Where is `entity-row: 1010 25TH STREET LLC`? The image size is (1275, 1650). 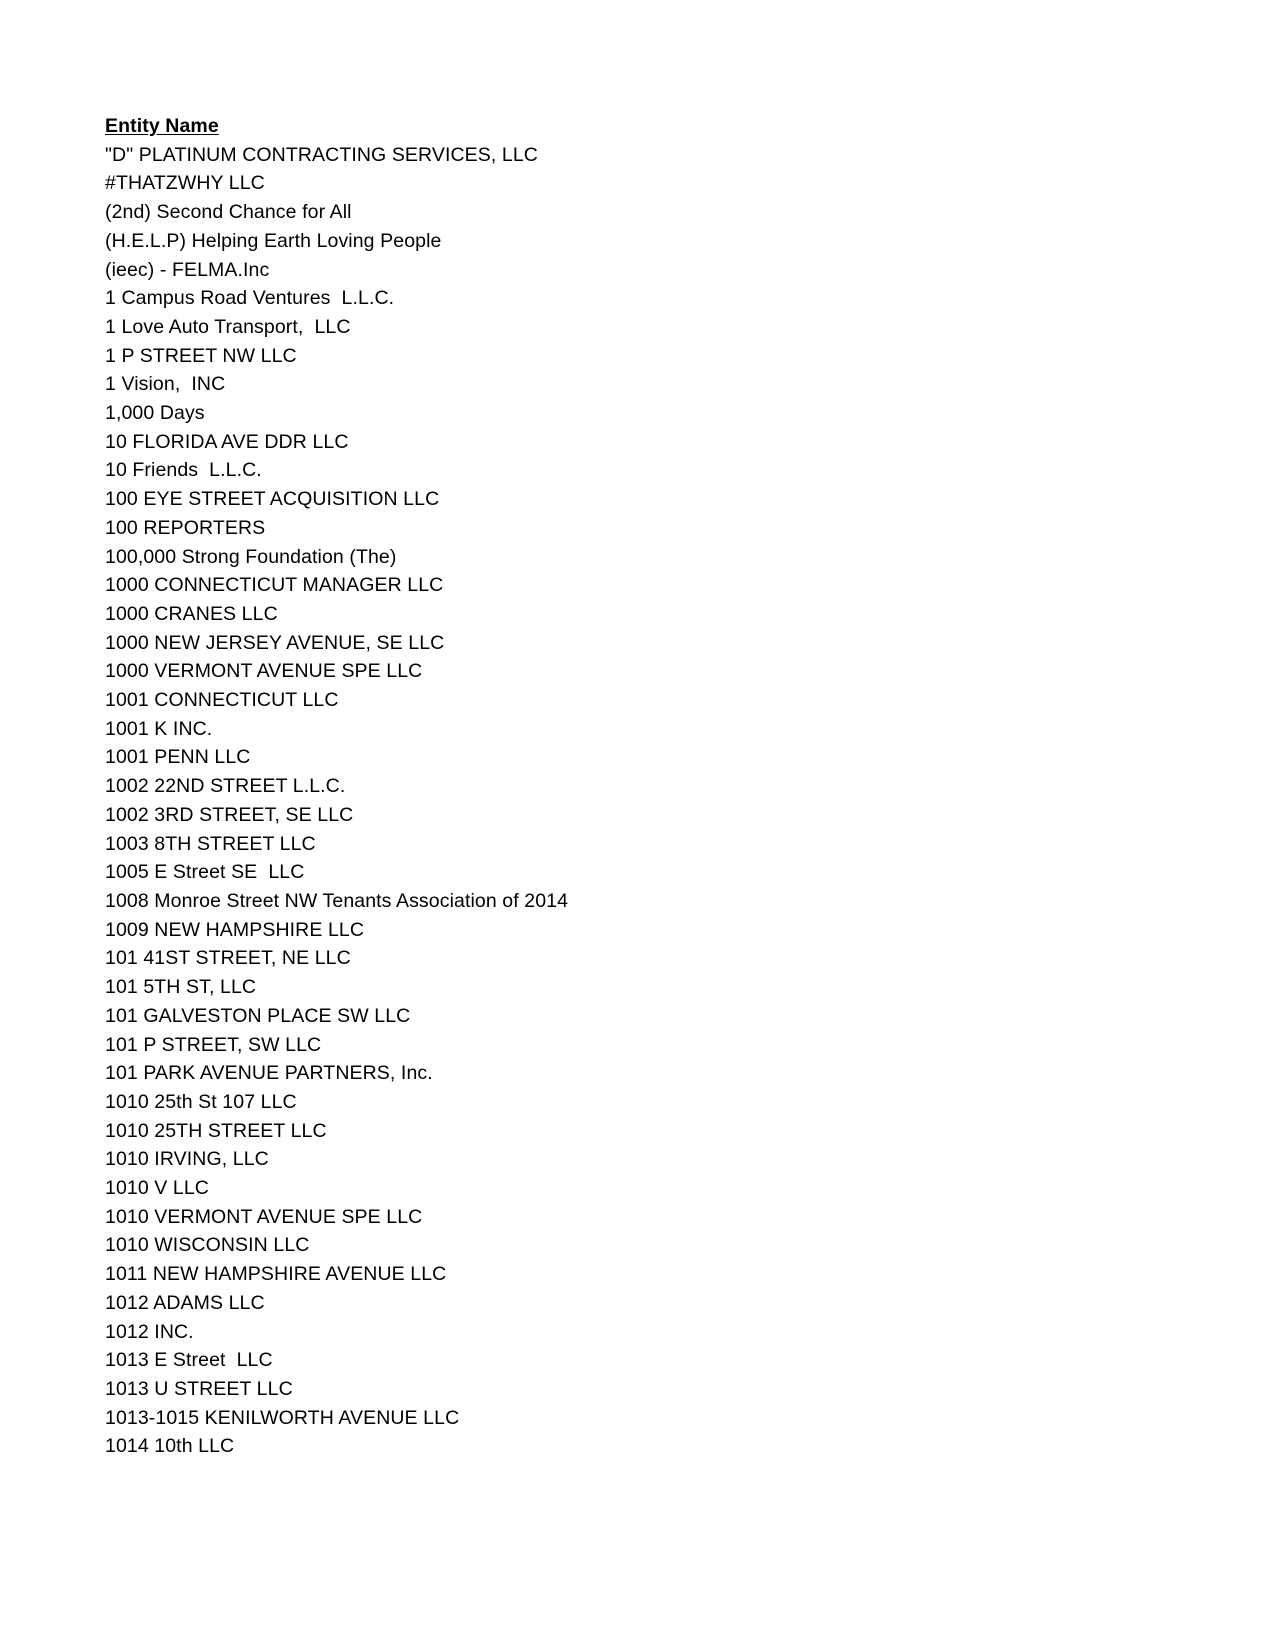
entity-row: 1010 25TH STREET LLC is located at coordinates (216, 1130).